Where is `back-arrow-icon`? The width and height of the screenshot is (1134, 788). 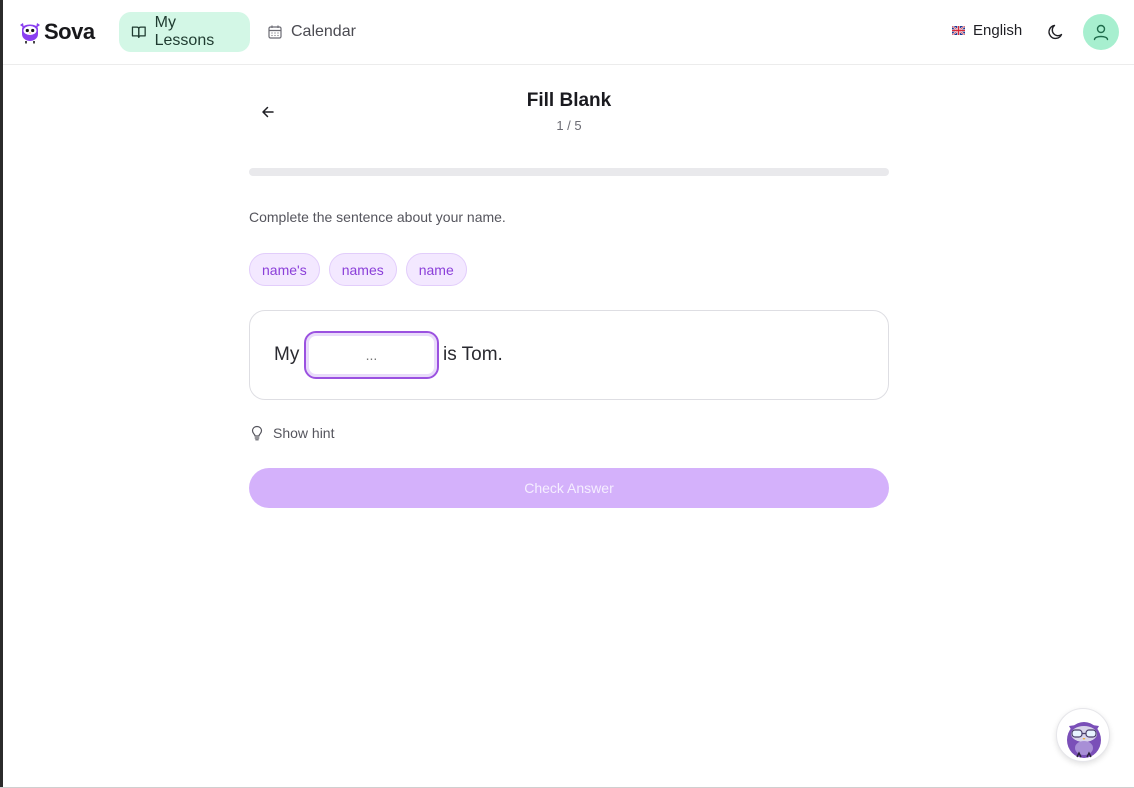
back-arrow-icon is located at coordinates (268, 112).